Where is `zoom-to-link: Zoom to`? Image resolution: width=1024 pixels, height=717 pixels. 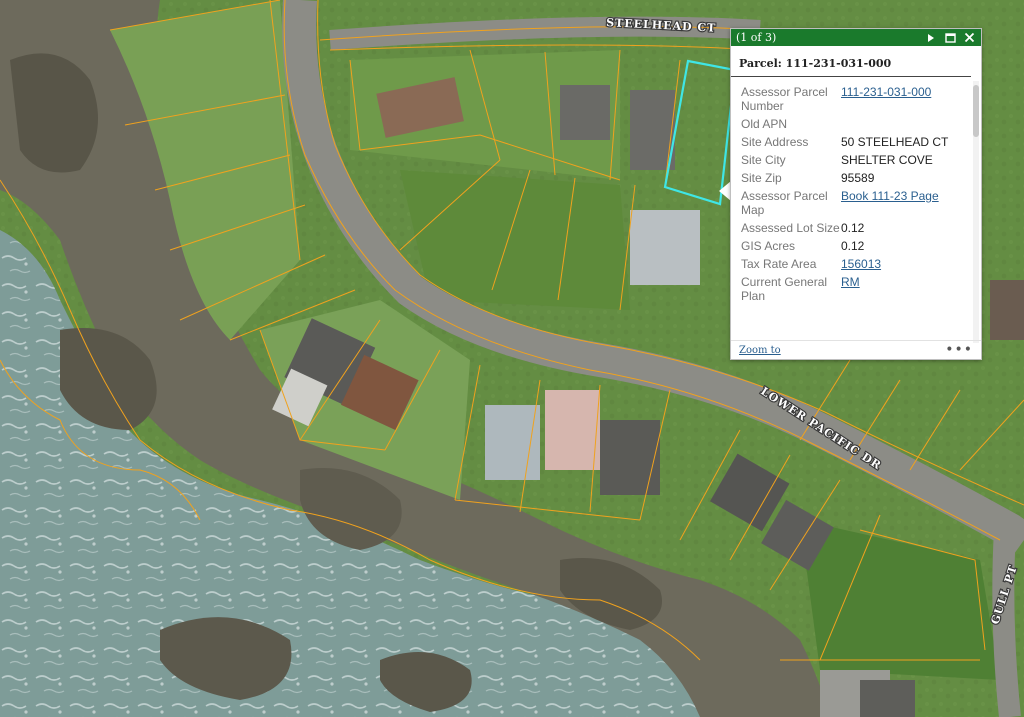
zoom-to-link: Zoom to is located at coordinates (842, 350).